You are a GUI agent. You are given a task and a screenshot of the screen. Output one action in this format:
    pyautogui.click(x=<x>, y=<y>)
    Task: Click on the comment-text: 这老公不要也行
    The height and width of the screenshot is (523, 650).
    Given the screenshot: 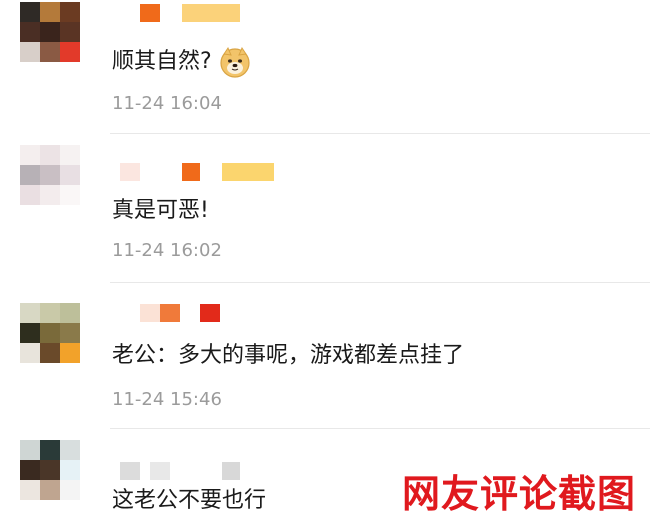 What is the action you would take?
    pyautogui.click(x=189, y=500)
    